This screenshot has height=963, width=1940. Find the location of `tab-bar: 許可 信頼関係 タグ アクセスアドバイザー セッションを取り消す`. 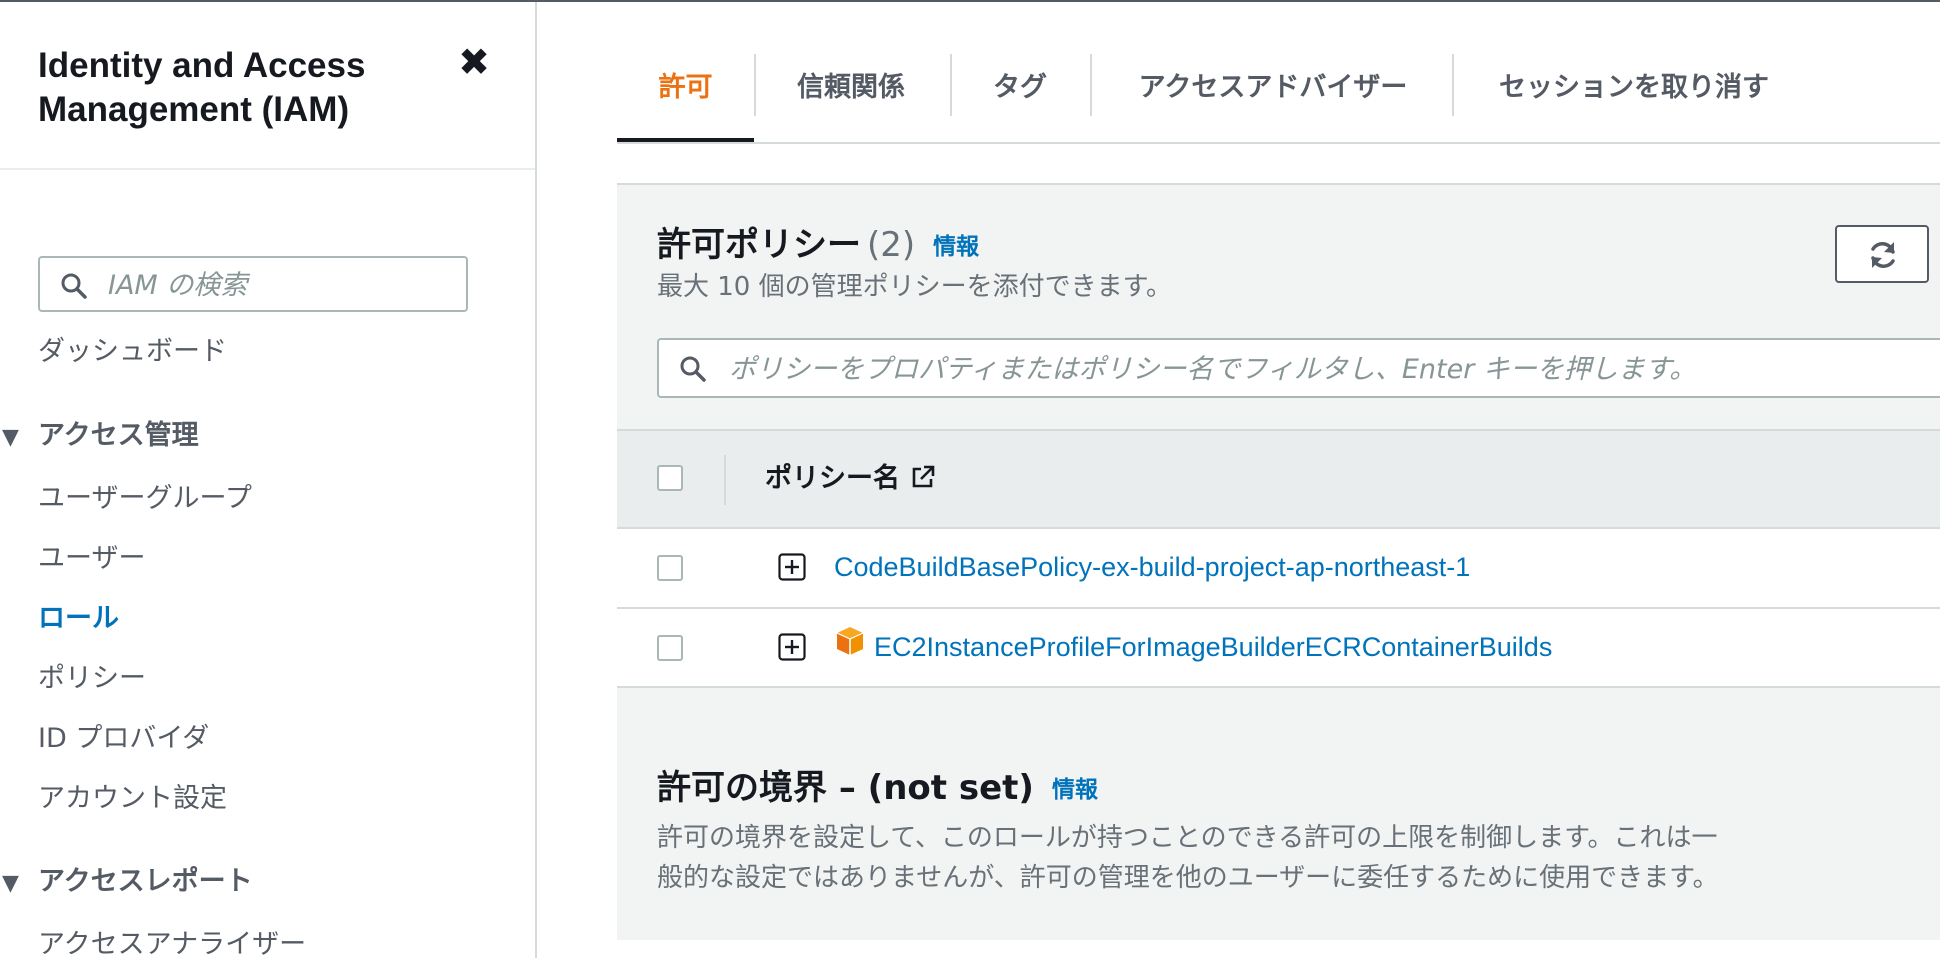

tab-bar: 許可 信頼関係 タグ アクセスアドバイザー セッションを取り消す is located at coordinates (1278, 95).